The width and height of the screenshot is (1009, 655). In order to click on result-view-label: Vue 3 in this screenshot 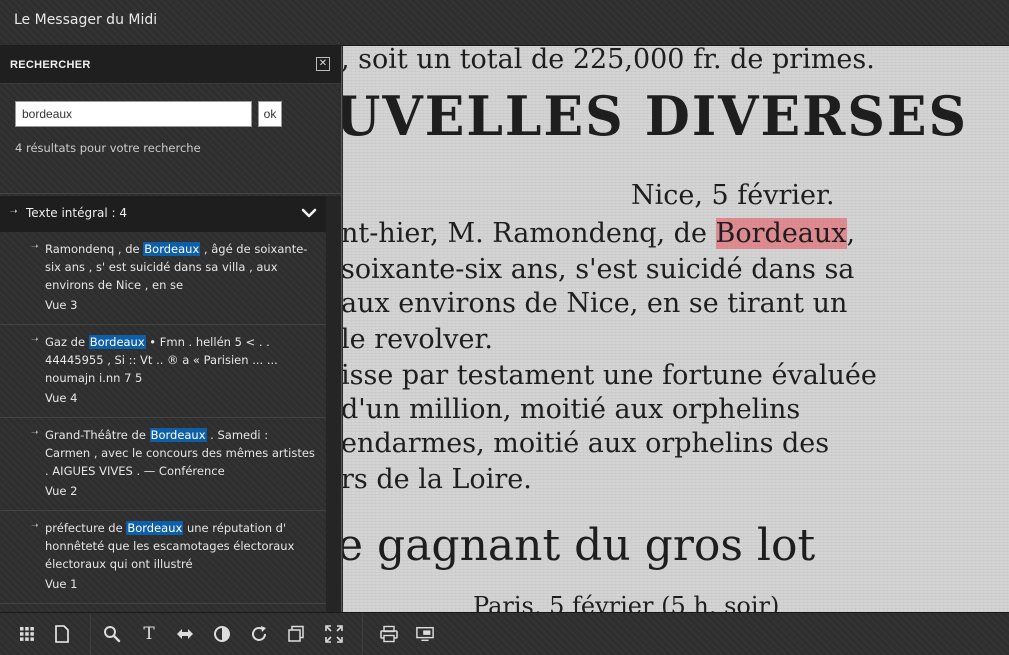, I will do `click(61, 305)`.